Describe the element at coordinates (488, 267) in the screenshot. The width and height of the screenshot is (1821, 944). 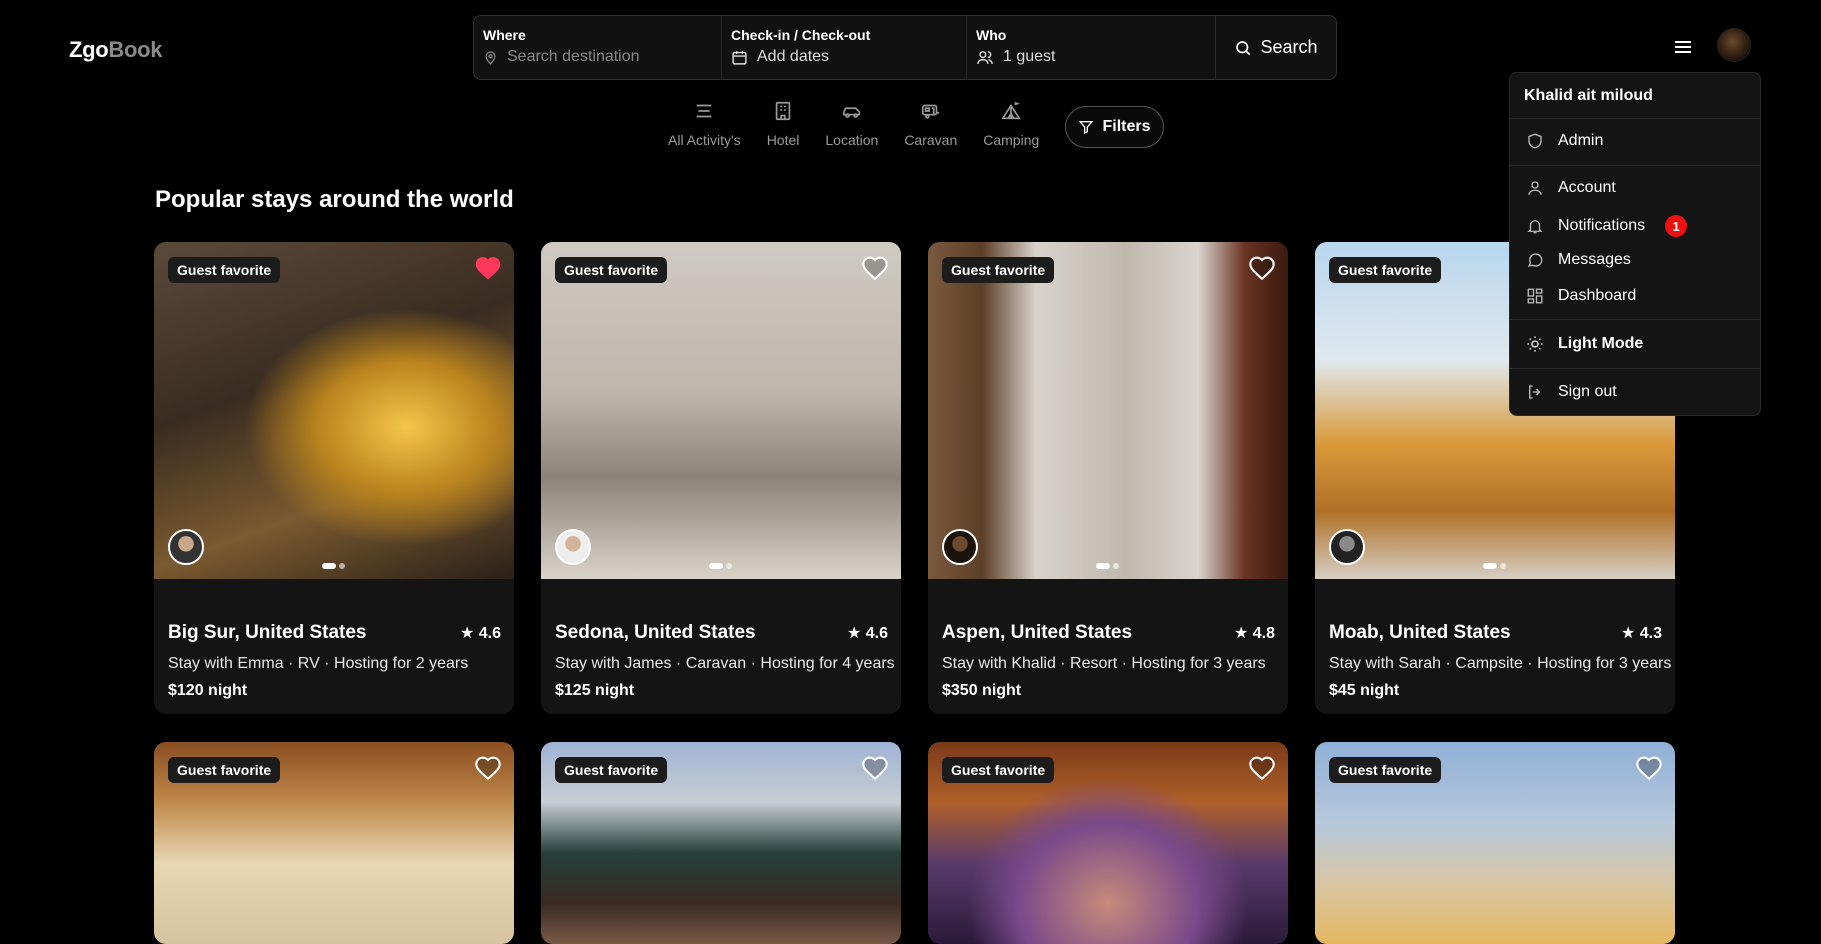
I see `heart-icon-filled` at that location.